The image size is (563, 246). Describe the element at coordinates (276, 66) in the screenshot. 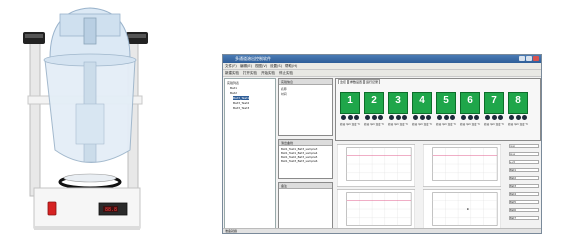

I see `menu-settings: 设置(S)` at that location.